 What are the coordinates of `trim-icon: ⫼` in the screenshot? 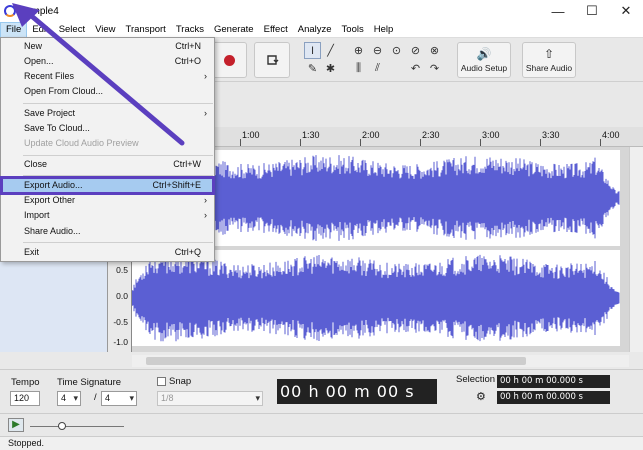 It's located at (358, 68).